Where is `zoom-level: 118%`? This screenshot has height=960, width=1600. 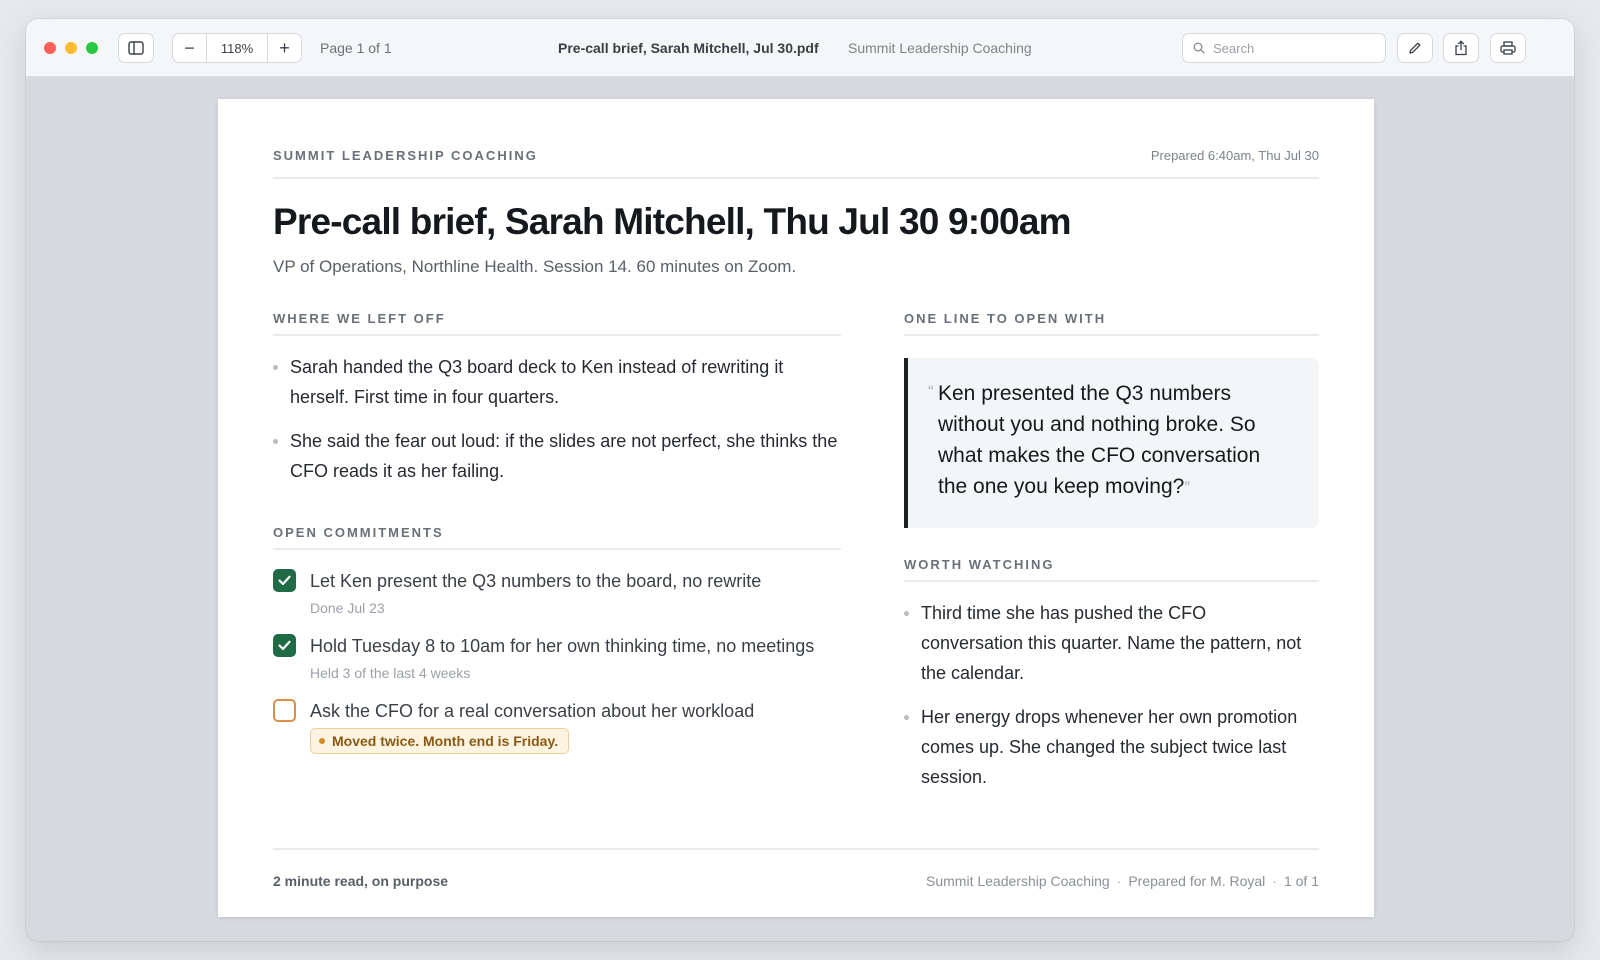 zoom-level: 118% is located at coordinates (237, 48).